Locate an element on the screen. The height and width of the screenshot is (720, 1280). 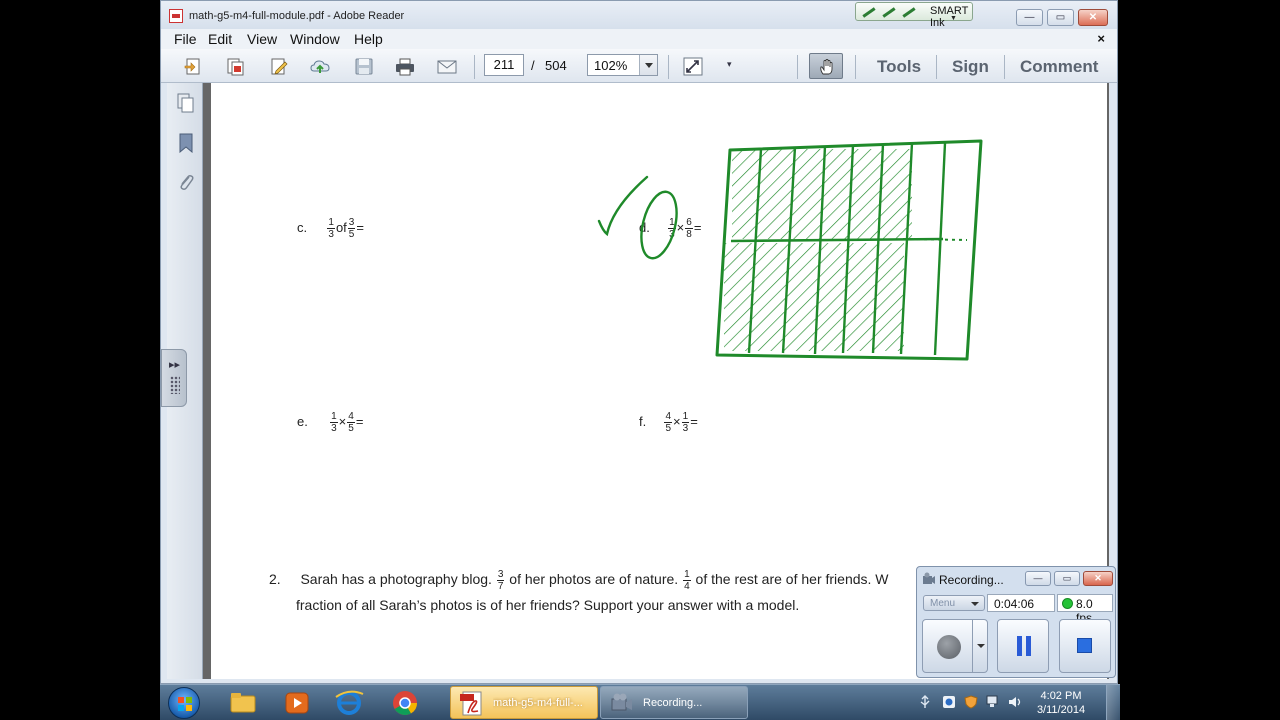
menu-file: File is located at coordinates (185, 39).